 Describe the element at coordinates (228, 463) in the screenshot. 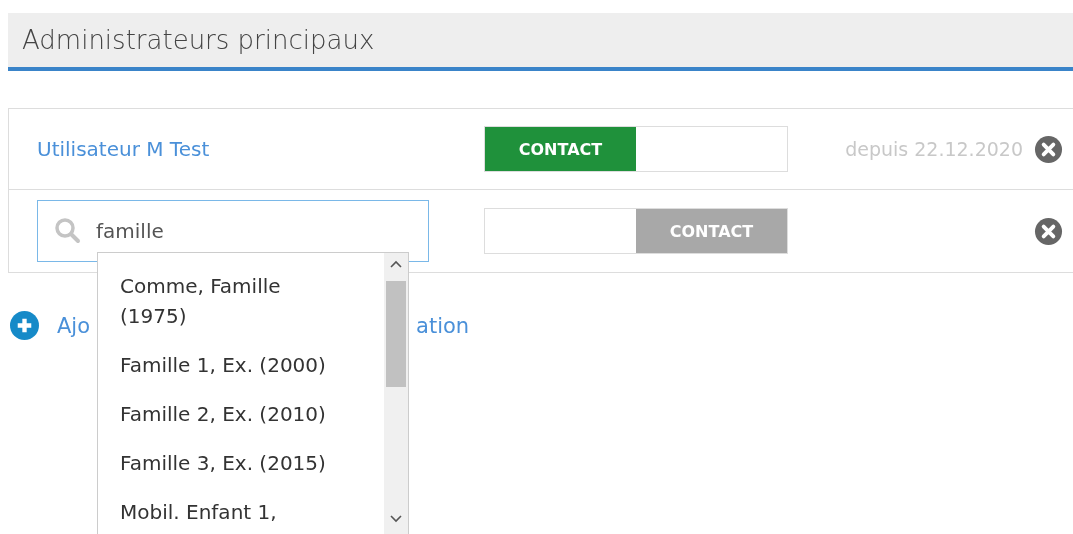

I see `suggestion-item: Famille 3, Ex. (2015)` at that location.